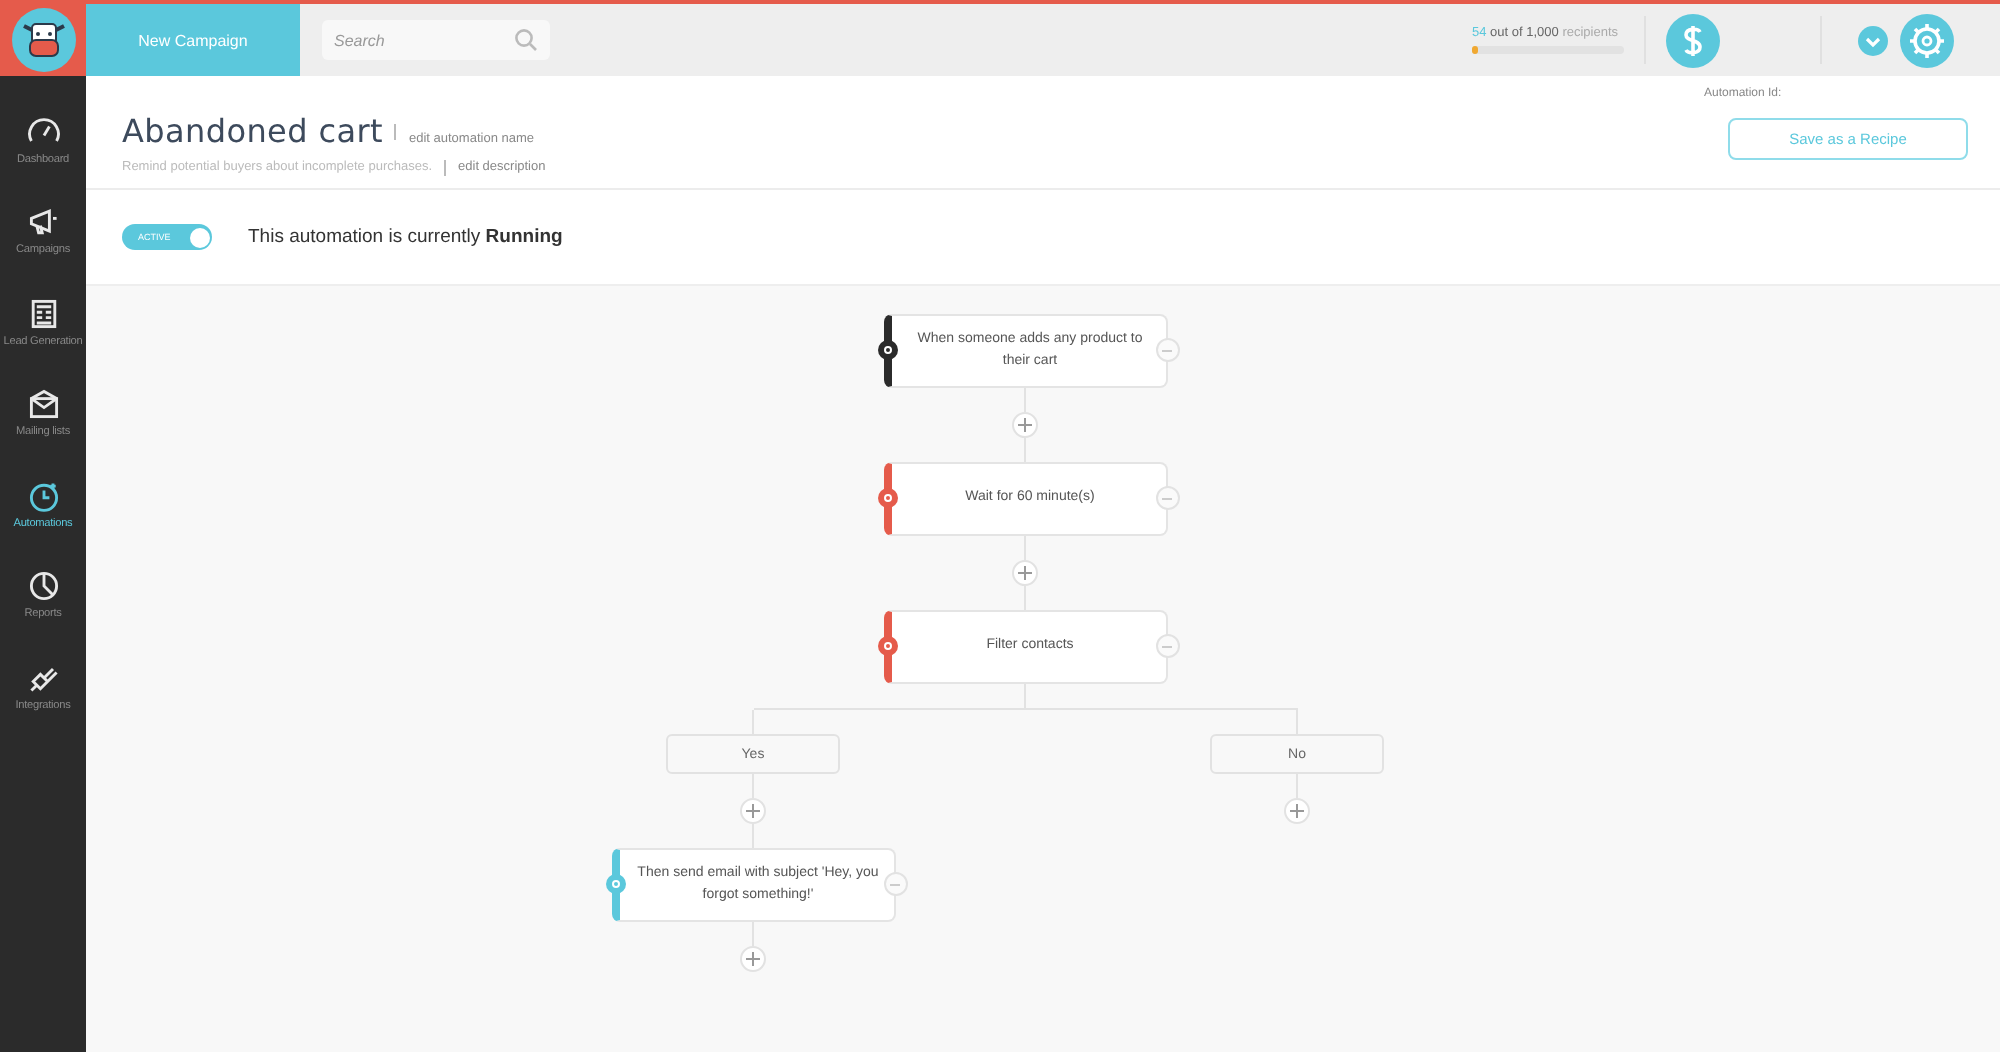 Image resolution: width=2000 pixels, height=1052 pixels. Describe the element at coordinates (1873, 40) in the screenshot. I see `chevron-down-icon` at that location.